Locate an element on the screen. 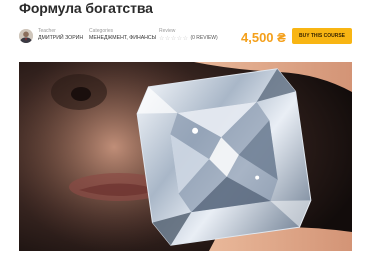  course-price: 4,500 ₴ is located at coordinates (263, 37).